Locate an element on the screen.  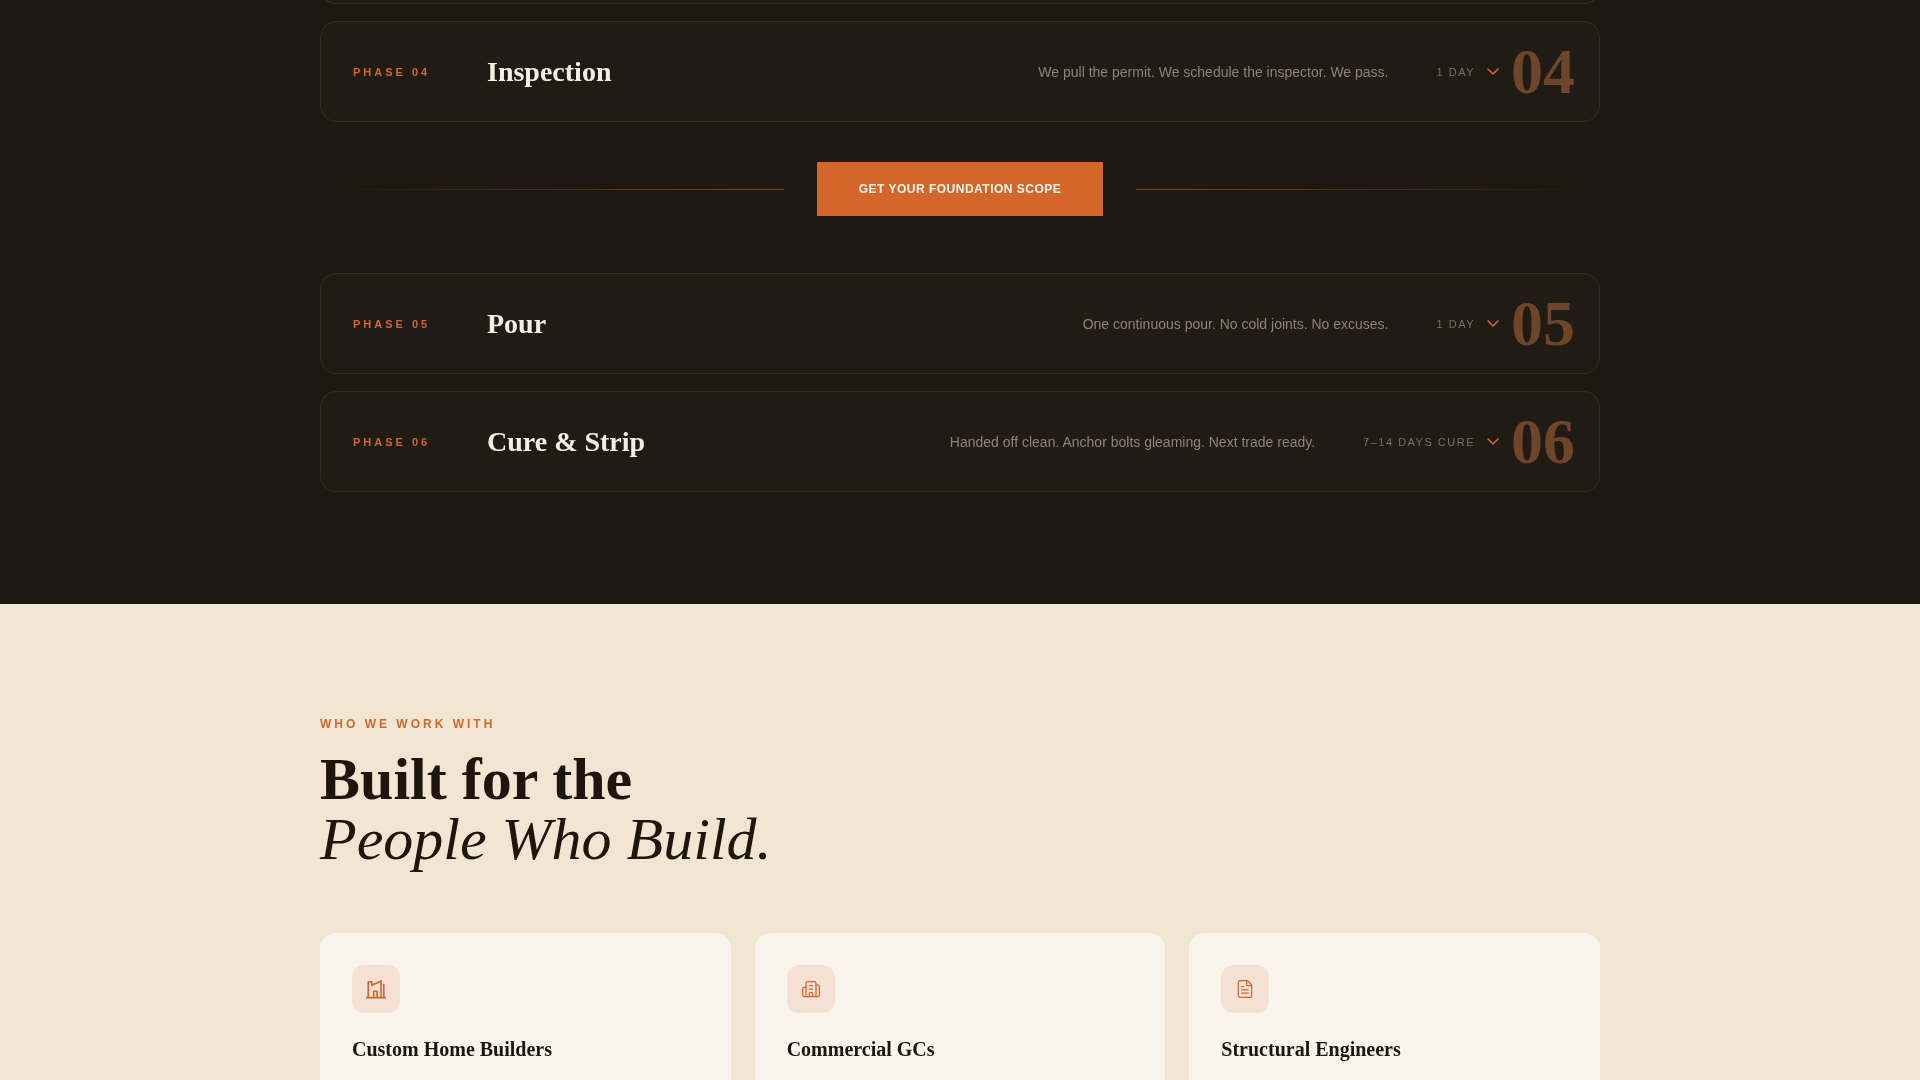
phase-title: Pour is located at coordinates (517, 323).